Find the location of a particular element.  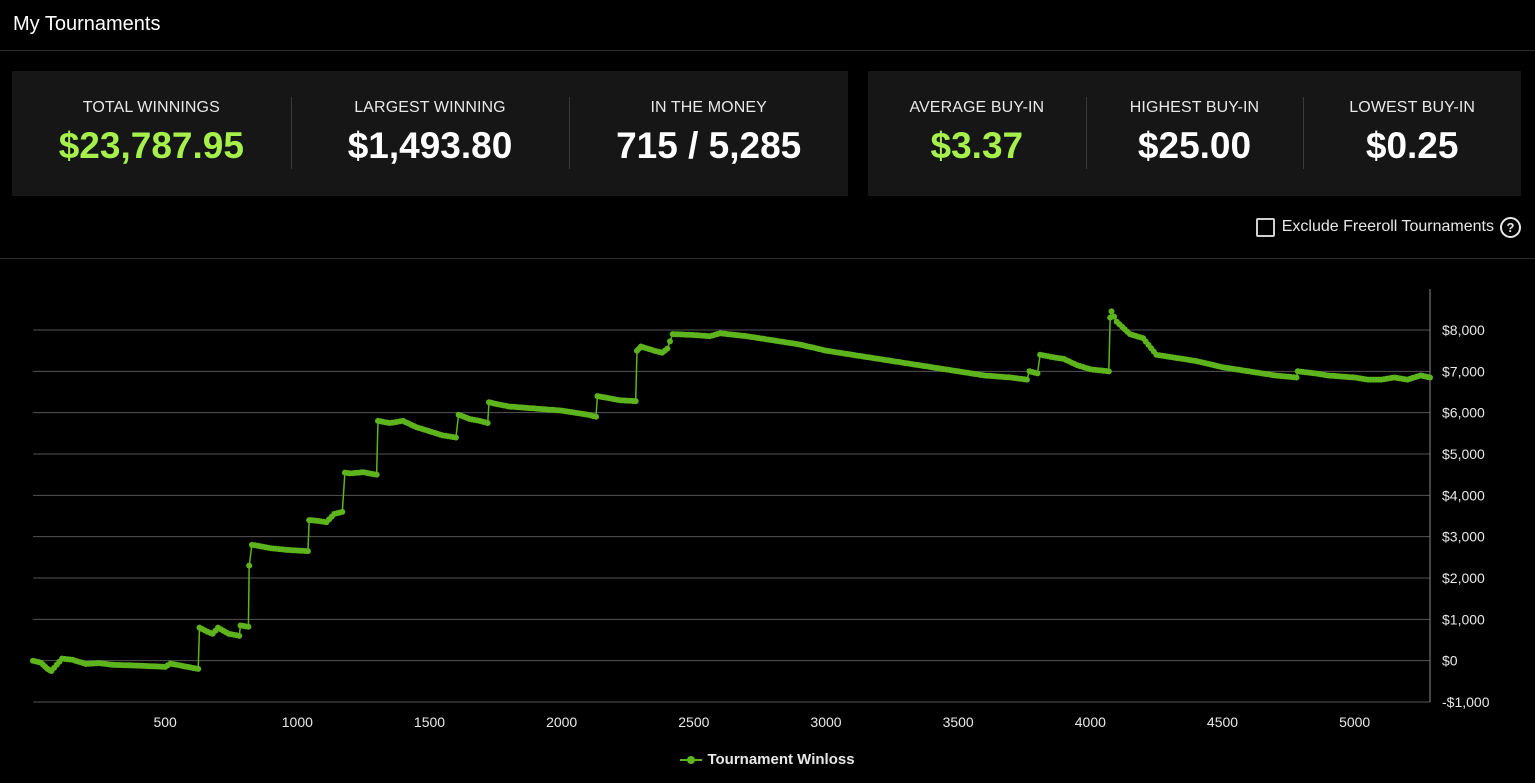

stat-total-winnings: TOTAL WINNINGS $23,787.95 is located at coordinates (151, 133).